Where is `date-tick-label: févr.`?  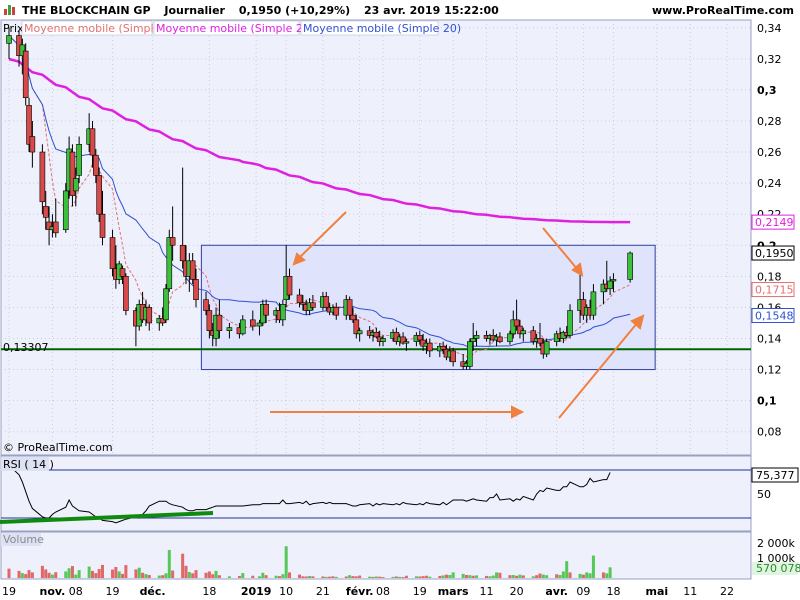 date-tick-label: févr. is located at coordinates (359, 591).